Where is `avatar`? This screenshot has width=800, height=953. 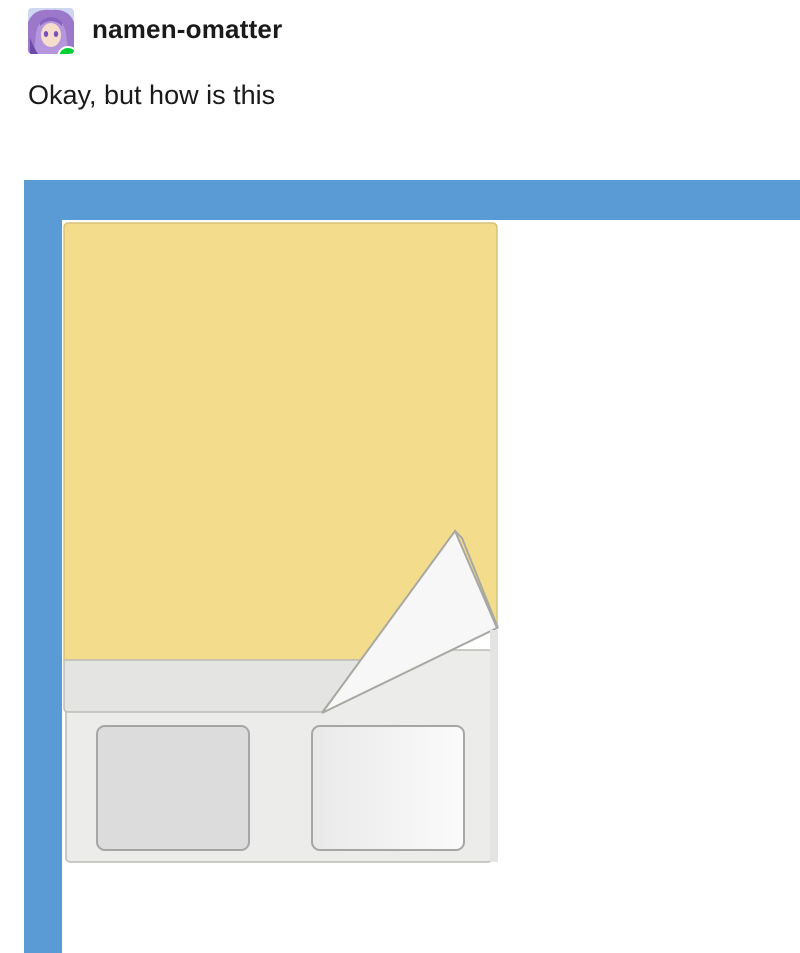
avatar is located at coordinates (51, 31).